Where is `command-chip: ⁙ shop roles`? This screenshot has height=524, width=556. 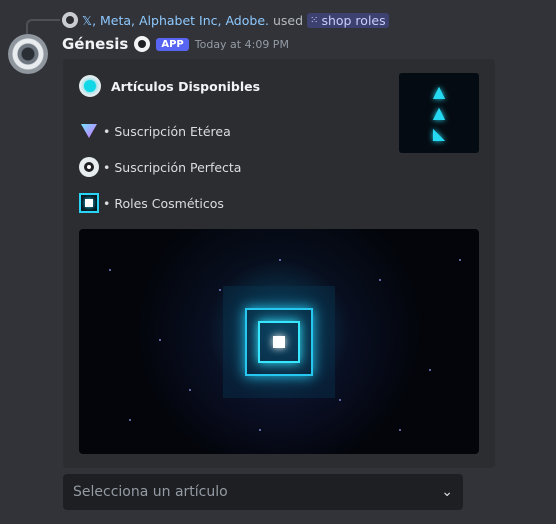
command-chip: ⁙ shop roles is located at coordinates (348, 20).